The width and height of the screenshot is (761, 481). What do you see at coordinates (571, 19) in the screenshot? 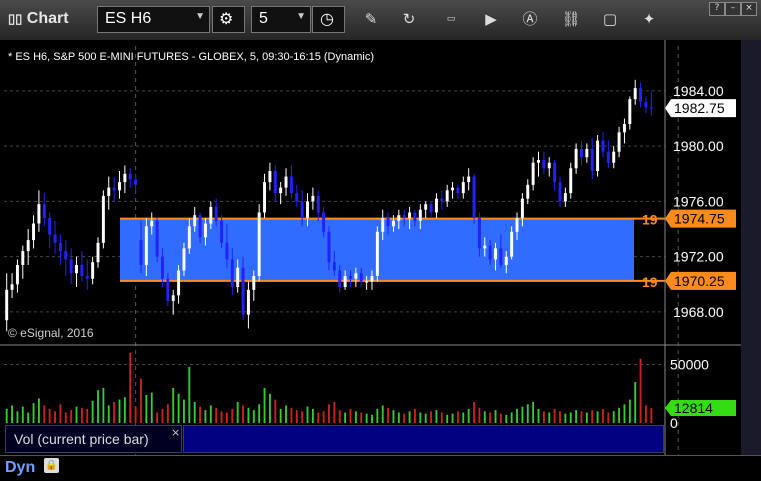
I see `link-icon: ⛓` at bounding box center [571, 19].